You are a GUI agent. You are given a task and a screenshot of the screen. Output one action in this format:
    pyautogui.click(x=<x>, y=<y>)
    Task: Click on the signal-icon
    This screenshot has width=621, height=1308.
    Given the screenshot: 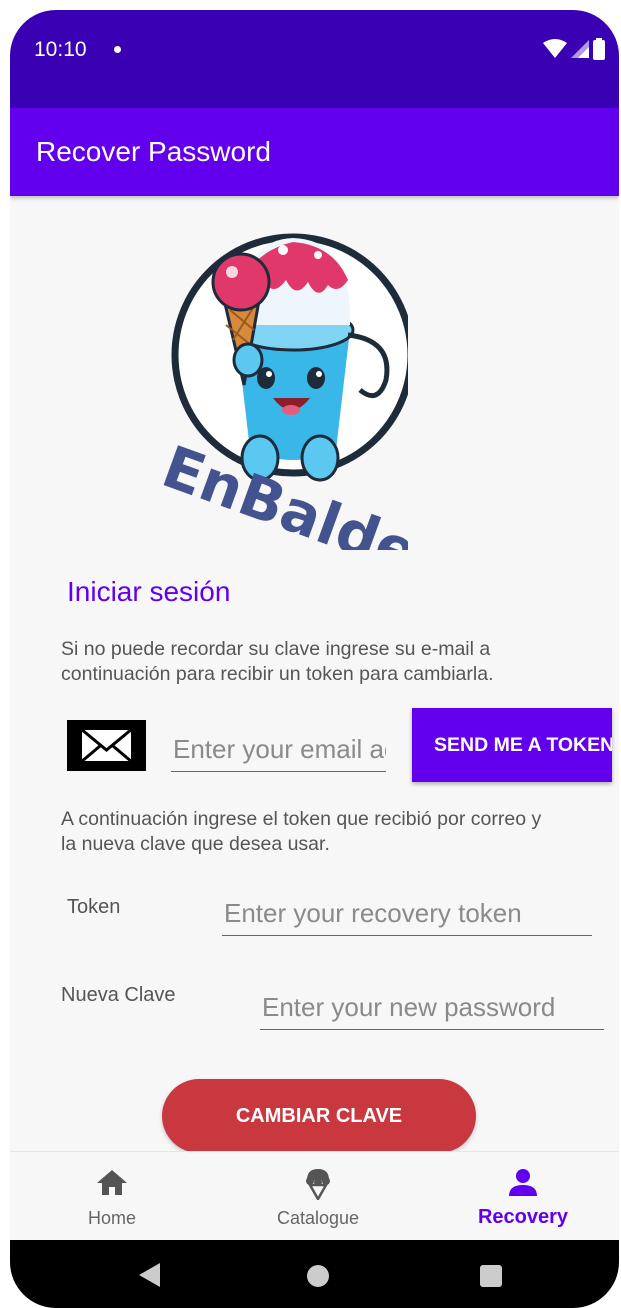 What is the action you would take?
    pyautogui.click(x=580, y=49)
    